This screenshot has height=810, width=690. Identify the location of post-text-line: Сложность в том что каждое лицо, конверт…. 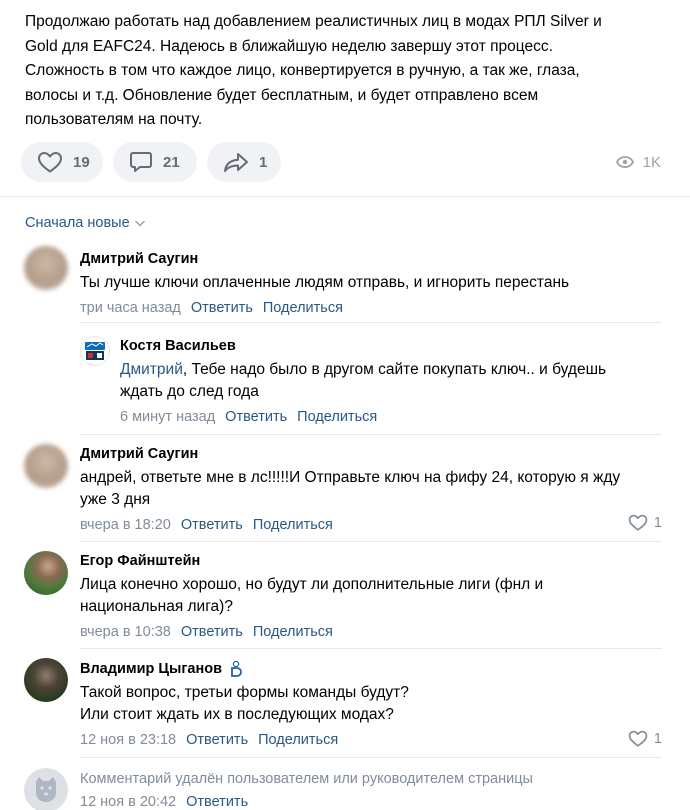
(302, 70).